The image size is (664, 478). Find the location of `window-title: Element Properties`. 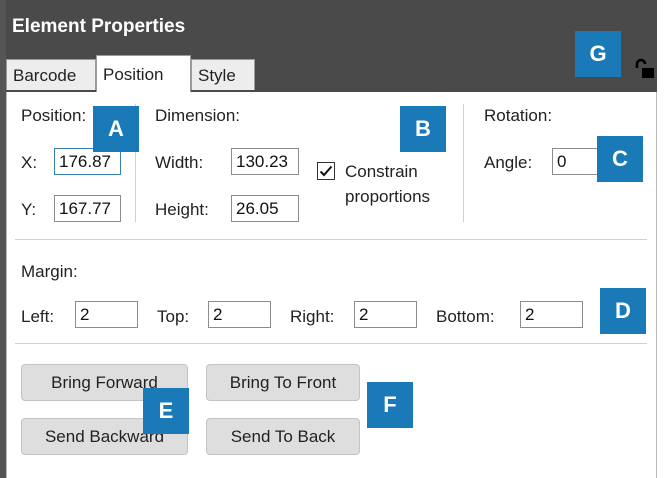

window-title: Element Properties is located at coordinates (99, 26).